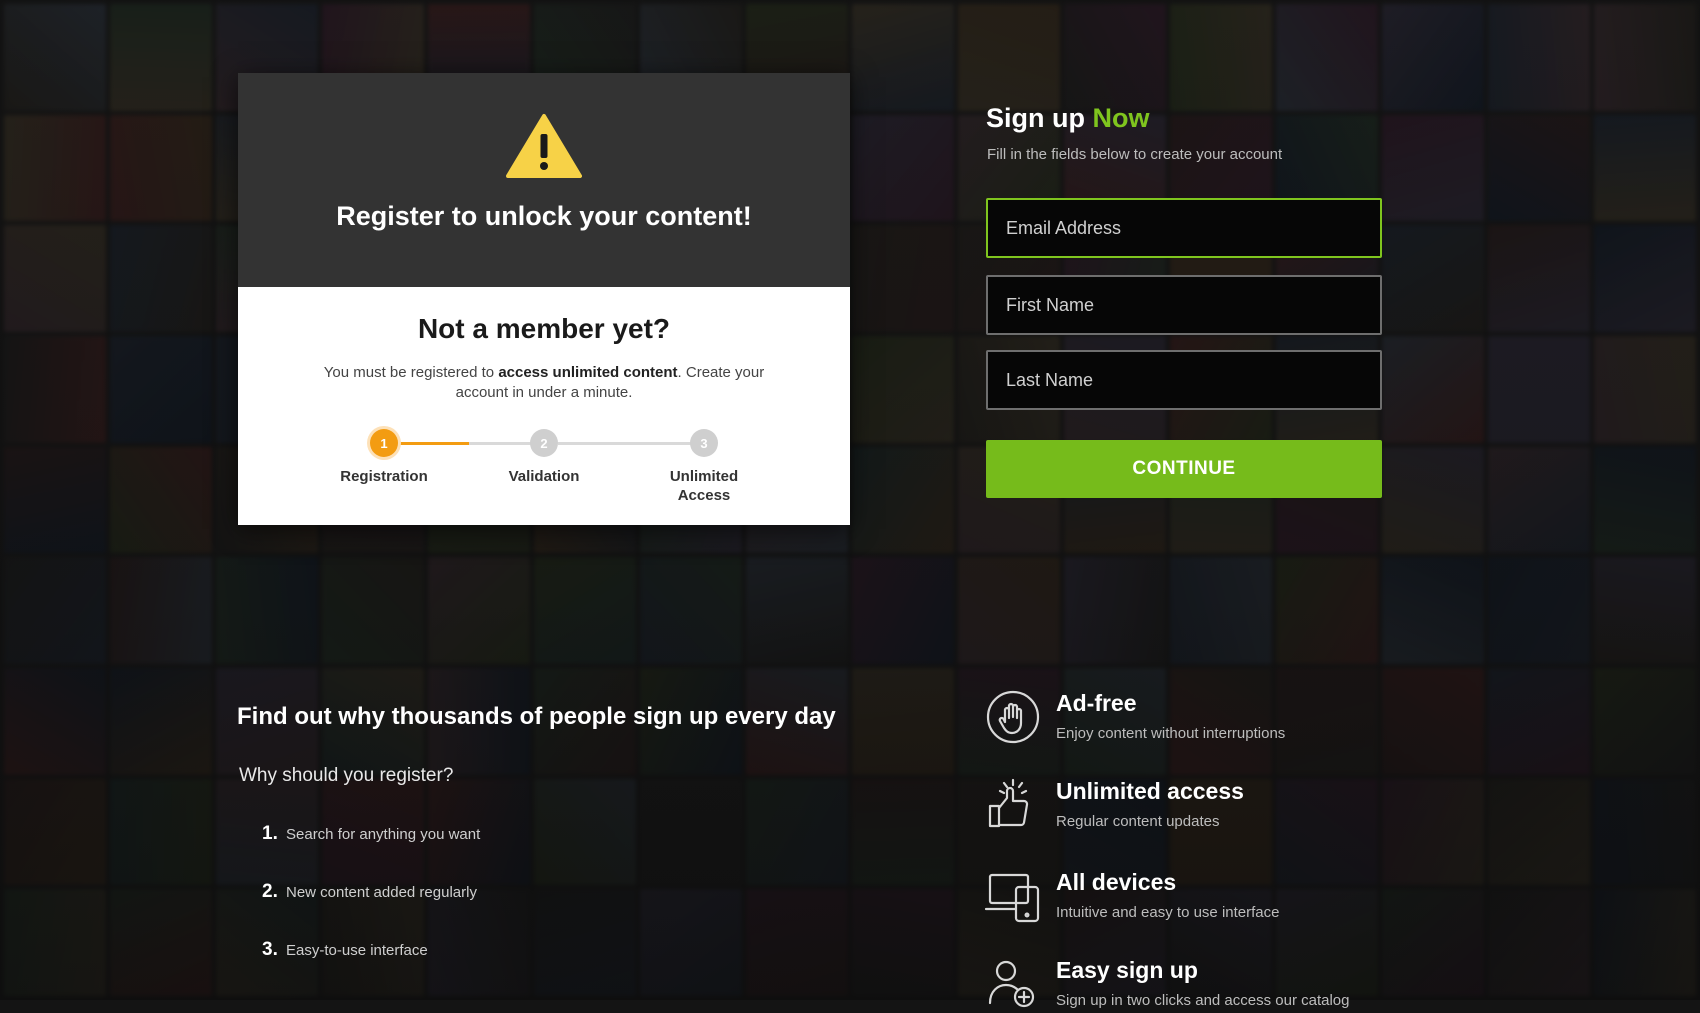 This screenshot has height=1013, width=1700. I want to click on step-label: Registration, so click(384, 476).